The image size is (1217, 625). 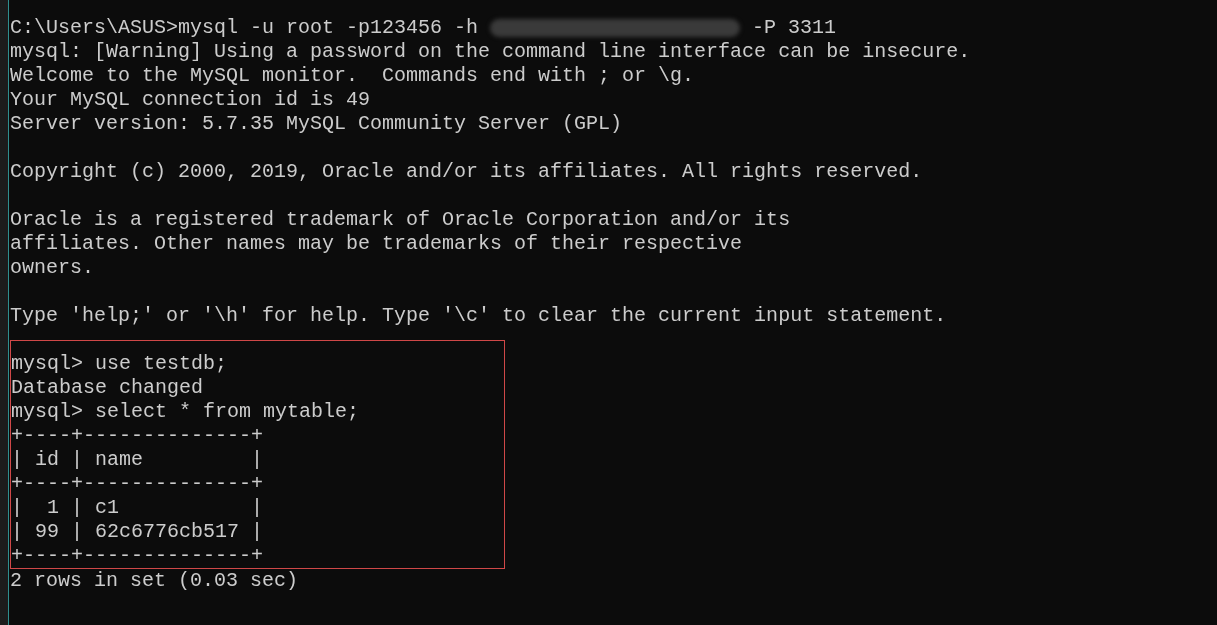 I want to click on terminal-line: Server version: 5.7.35 MySQL Community Server (GPL), so click(x=316, y=124).